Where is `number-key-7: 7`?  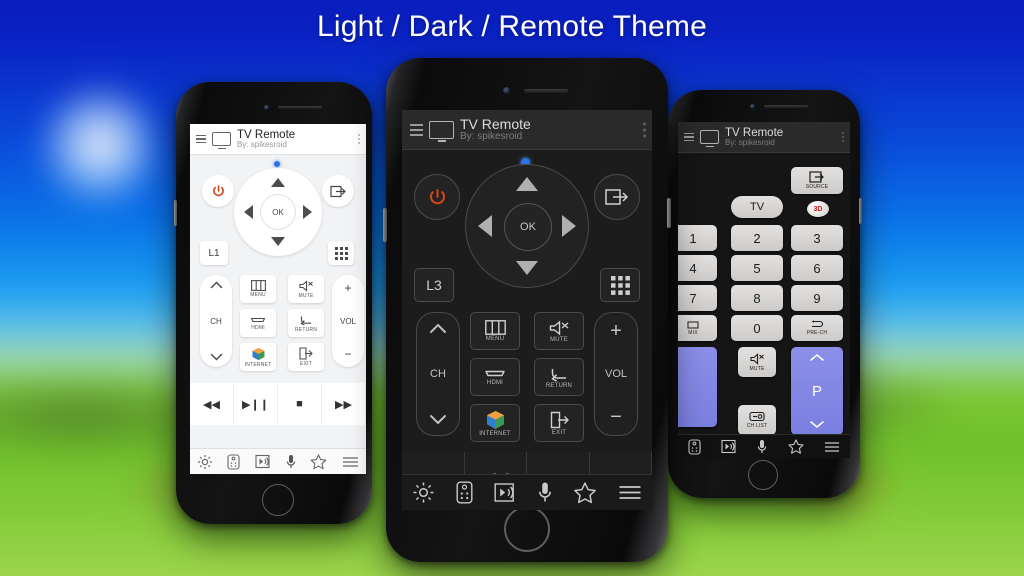 number-key-7: 7 is located at coordinates (697, 298).